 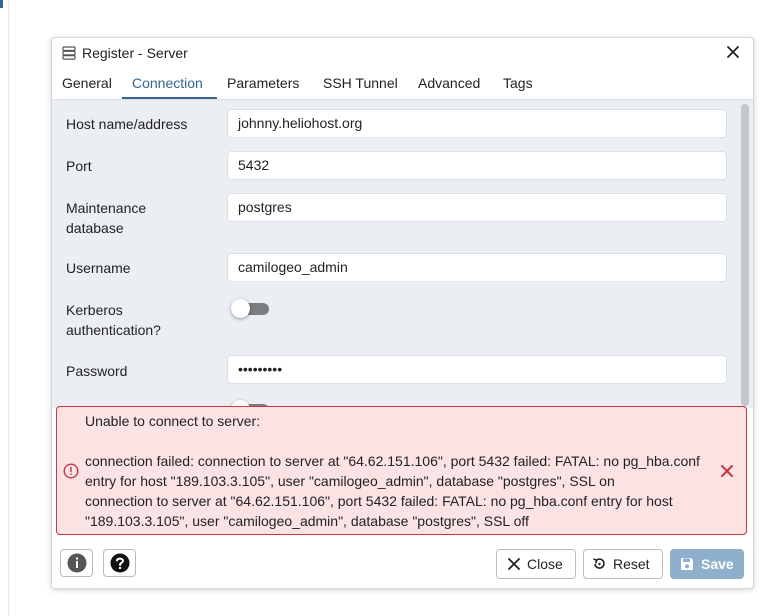 What do you see at coordinates (106, 208) in the screenshot?
I see `maintenance-db-label-line1: Maintenance` at bounding box center [106, 208].